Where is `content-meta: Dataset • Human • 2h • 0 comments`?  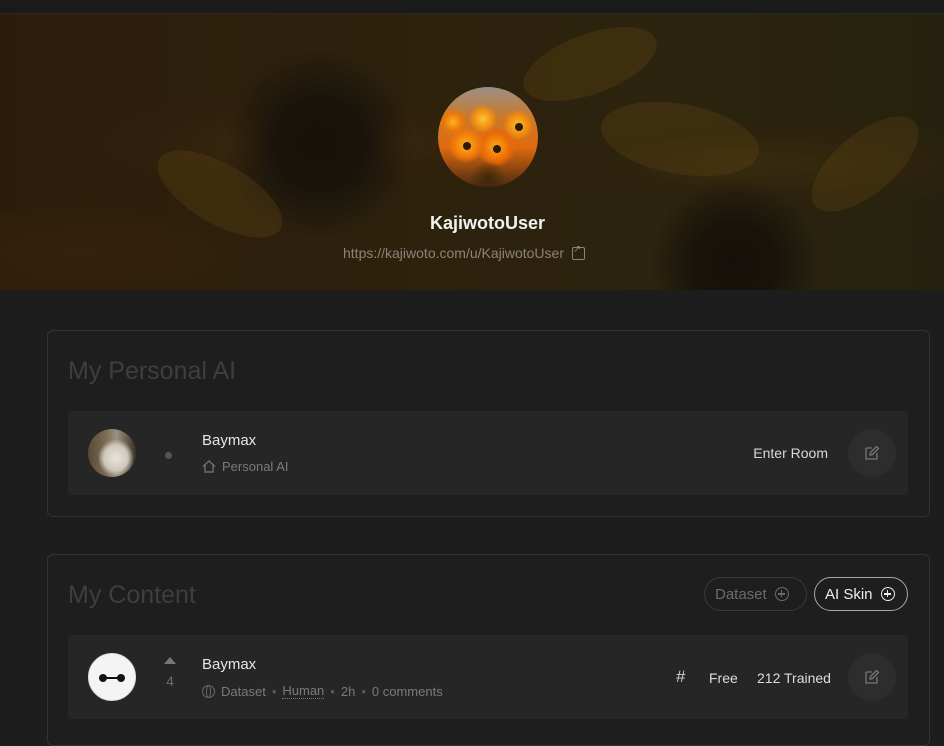
content-meta: Dataset • Human • 2h • 0 comments is located at coordinates (322, 691).